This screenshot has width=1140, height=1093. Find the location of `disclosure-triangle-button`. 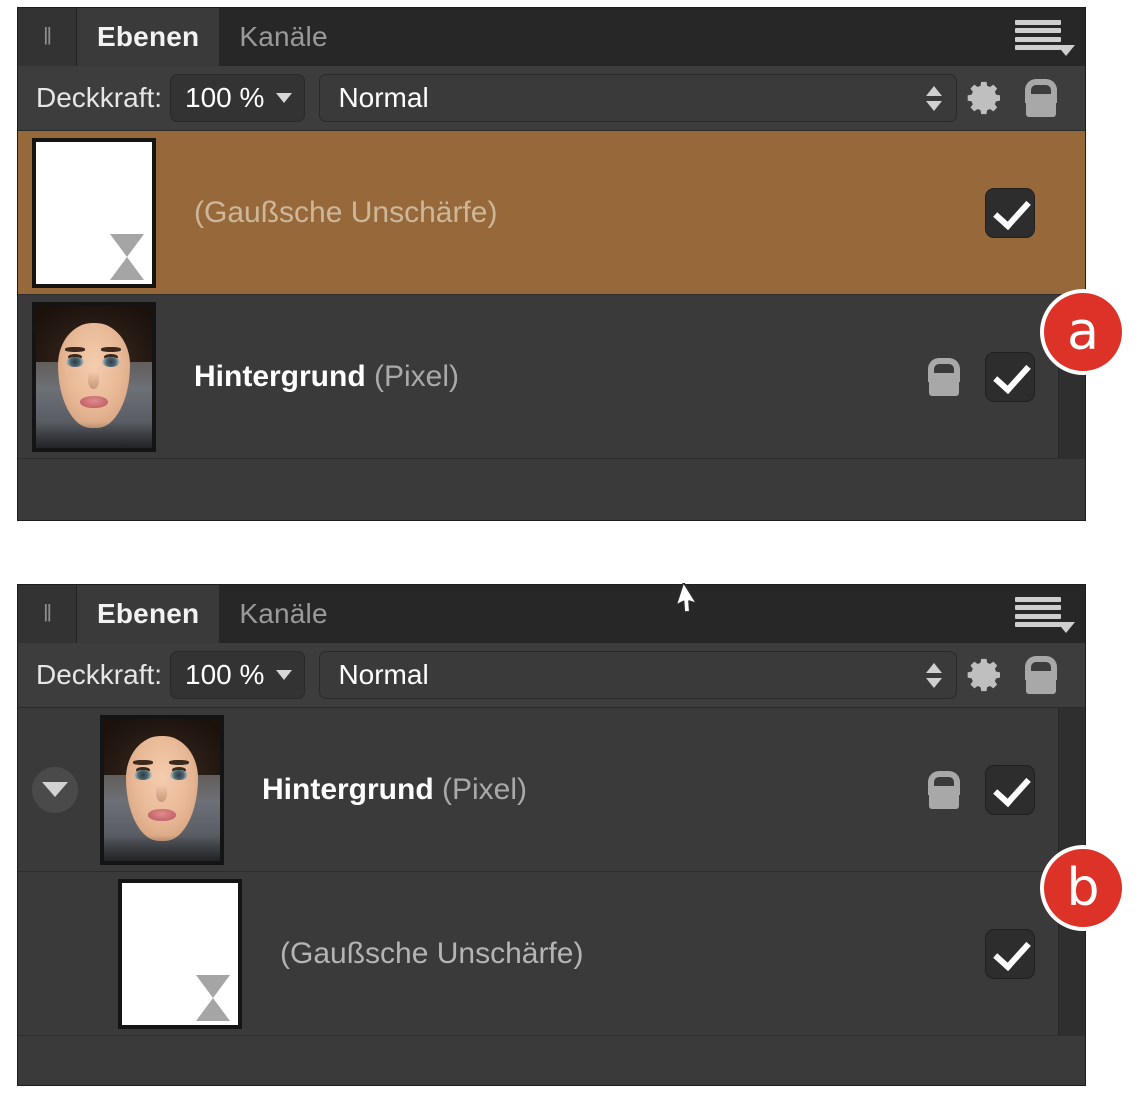

disclosure-triangle-button is located at coordinates (55, 789).